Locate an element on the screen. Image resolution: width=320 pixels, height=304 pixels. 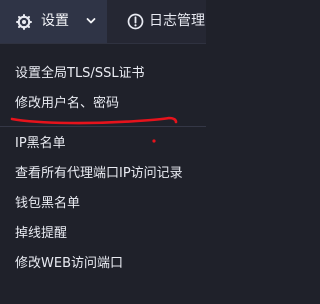
menu-item-label: 修改WEB访问端口 is located at coordinates (69, 263).